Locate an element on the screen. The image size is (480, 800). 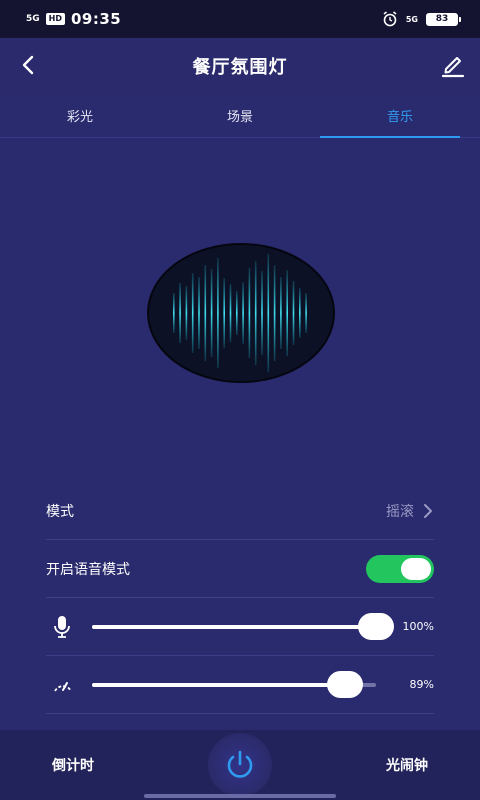
tab-music: 音乐 is located at coordinates (400, 116).